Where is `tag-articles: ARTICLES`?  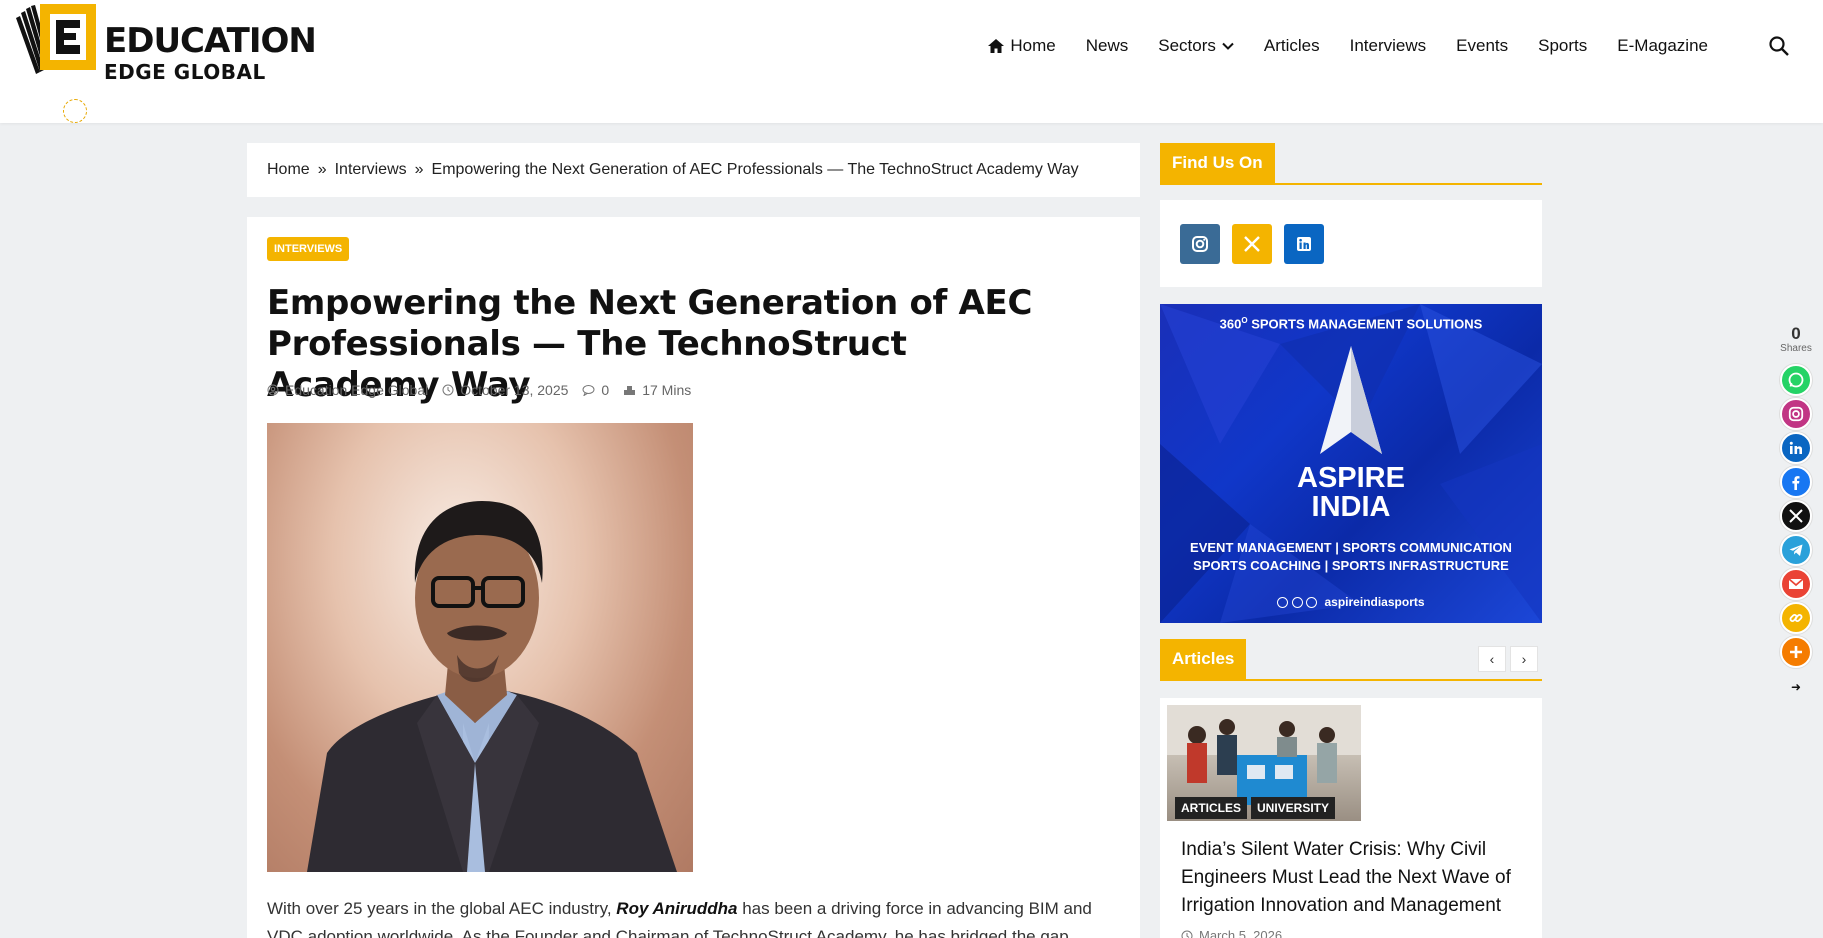
tag-articles: ARTICLES is located at coordinates (1211, 808).